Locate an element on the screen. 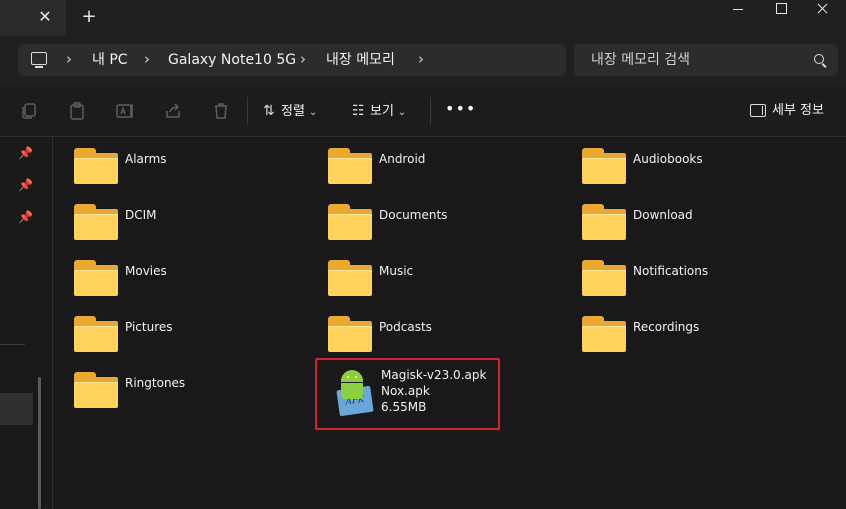 This screenshot has width=846, height=509. new-tab-button: + is located at coordinates (89, 17).